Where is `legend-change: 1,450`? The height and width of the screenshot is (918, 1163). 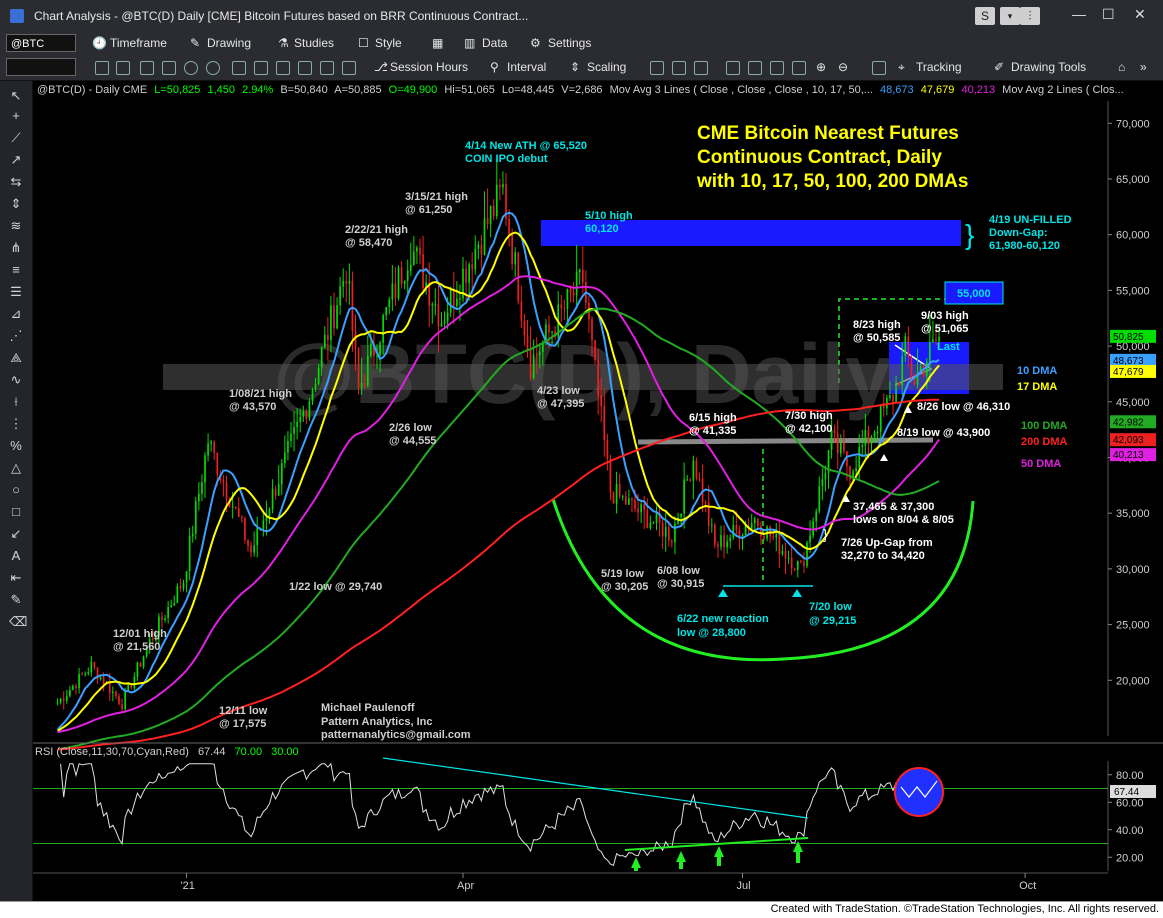 legend-change: 1,450 is located at coordinates (221, 90).